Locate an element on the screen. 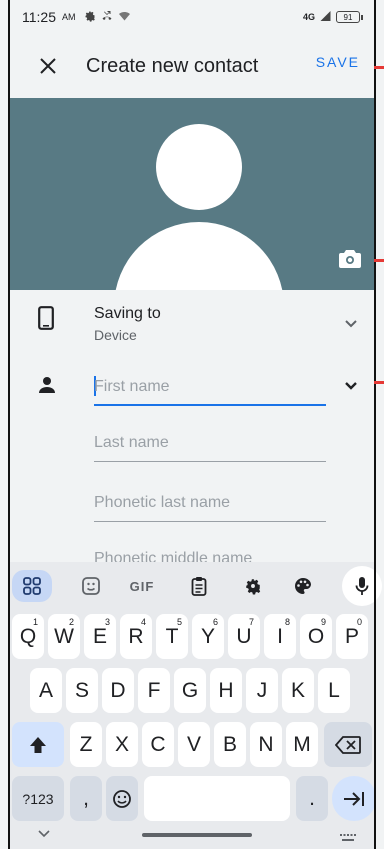 This screenshot has width=384, height=849. settings-button is located at coordinates (253, 586).